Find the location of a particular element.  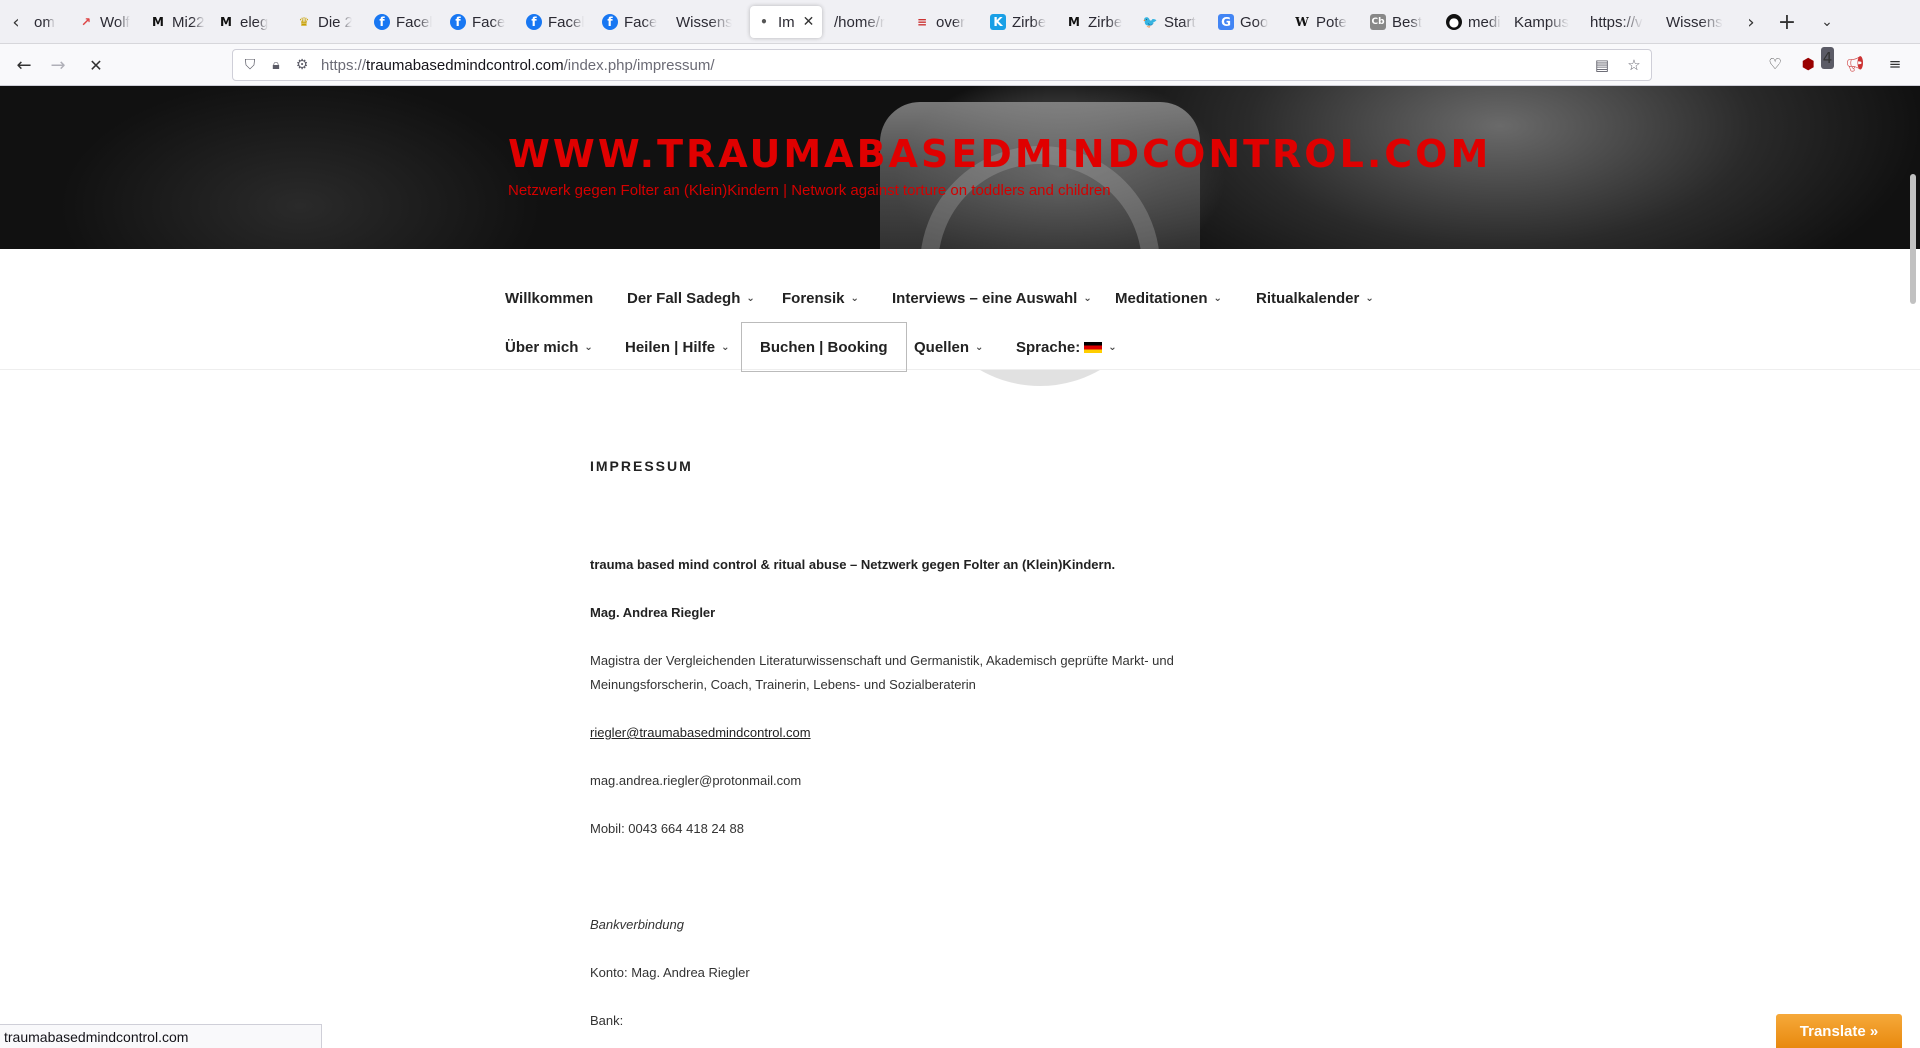

status-bar: traumabasedmindcontrol.com is located at coordinates (161, 1036).